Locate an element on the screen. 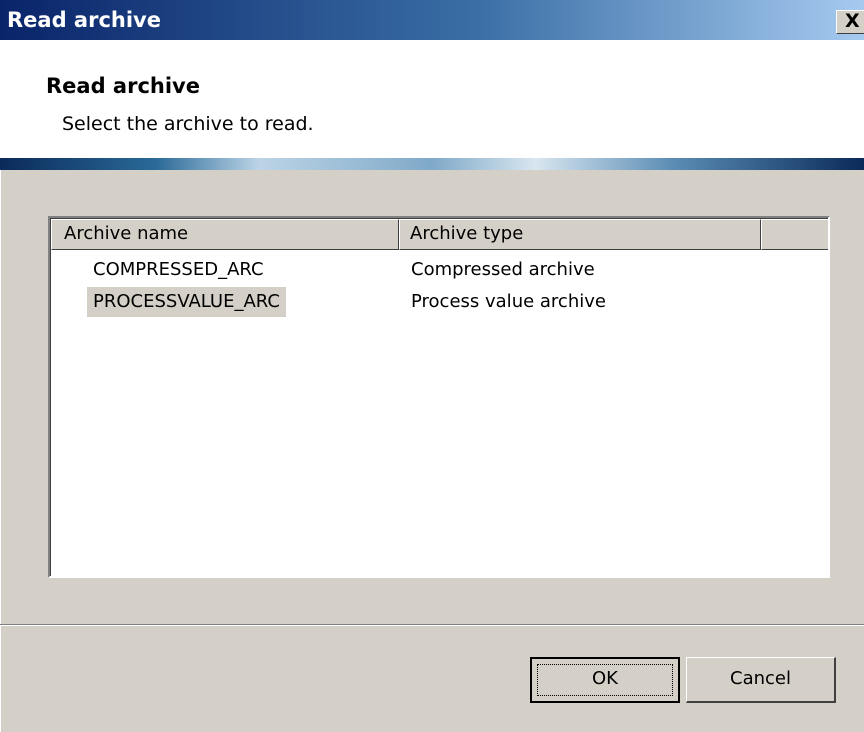  list-header: Archive name Archive type is located at coordinates (439, 234).